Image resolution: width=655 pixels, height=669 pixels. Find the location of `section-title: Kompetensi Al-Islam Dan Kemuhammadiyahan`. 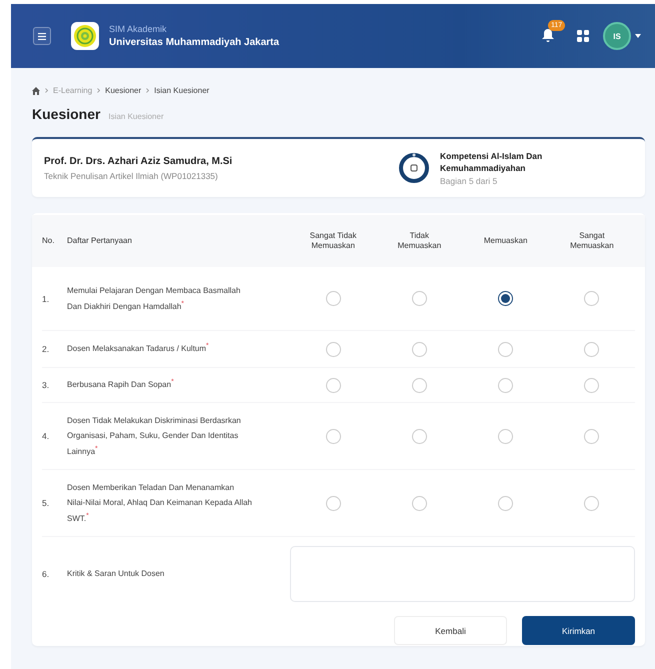

section-title: Kompetensi Al-Islam Dan Kemuhammadiyahan is located at coordinates (492, 162).